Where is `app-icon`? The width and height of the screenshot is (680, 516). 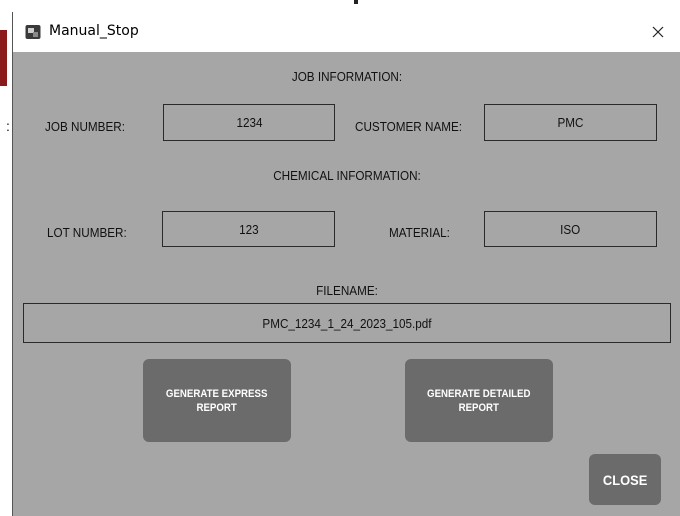
app-icon is located at coordinates (33, 32).